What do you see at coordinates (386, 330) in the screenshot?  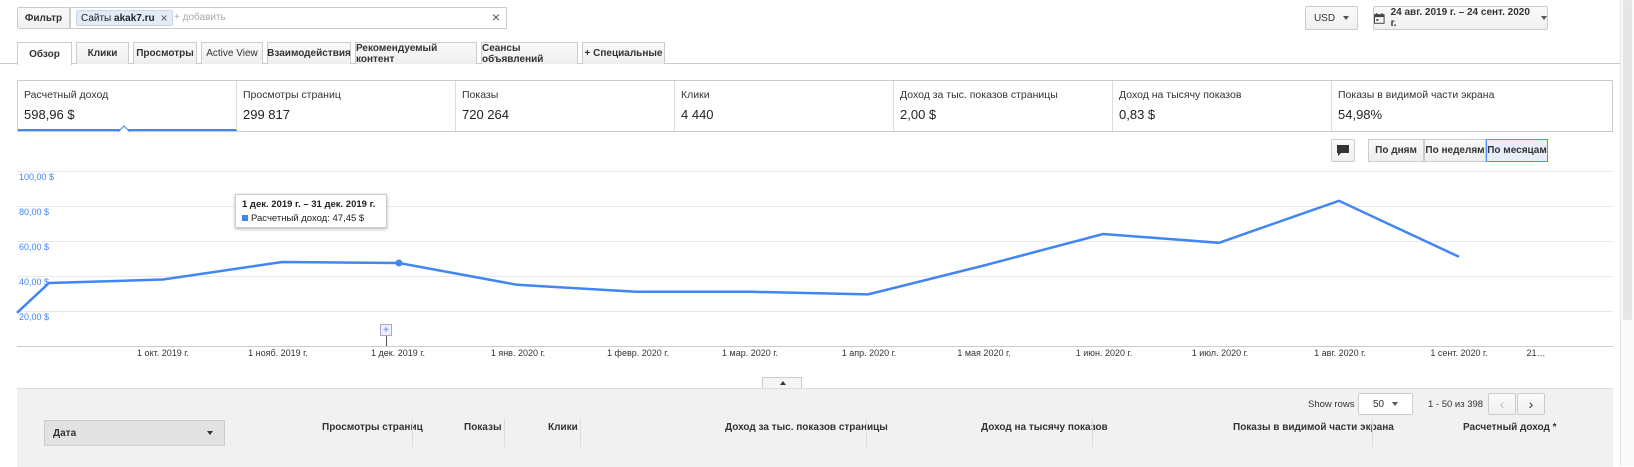 I see `add-annotation-marker: +` at bounding box center [386, 330].